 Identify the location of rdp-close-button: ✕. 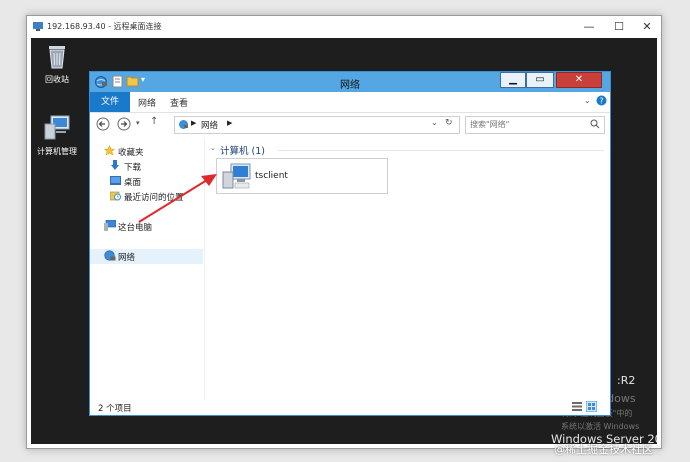
(647, 27).